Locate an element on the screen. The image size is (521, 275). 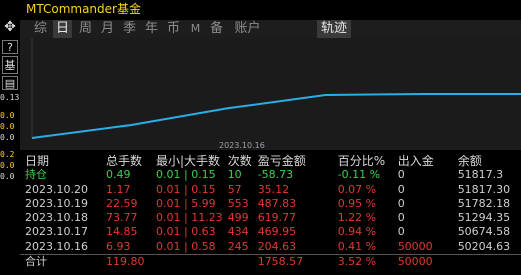
tab-week: 周 is located at coordinates (85, 29).